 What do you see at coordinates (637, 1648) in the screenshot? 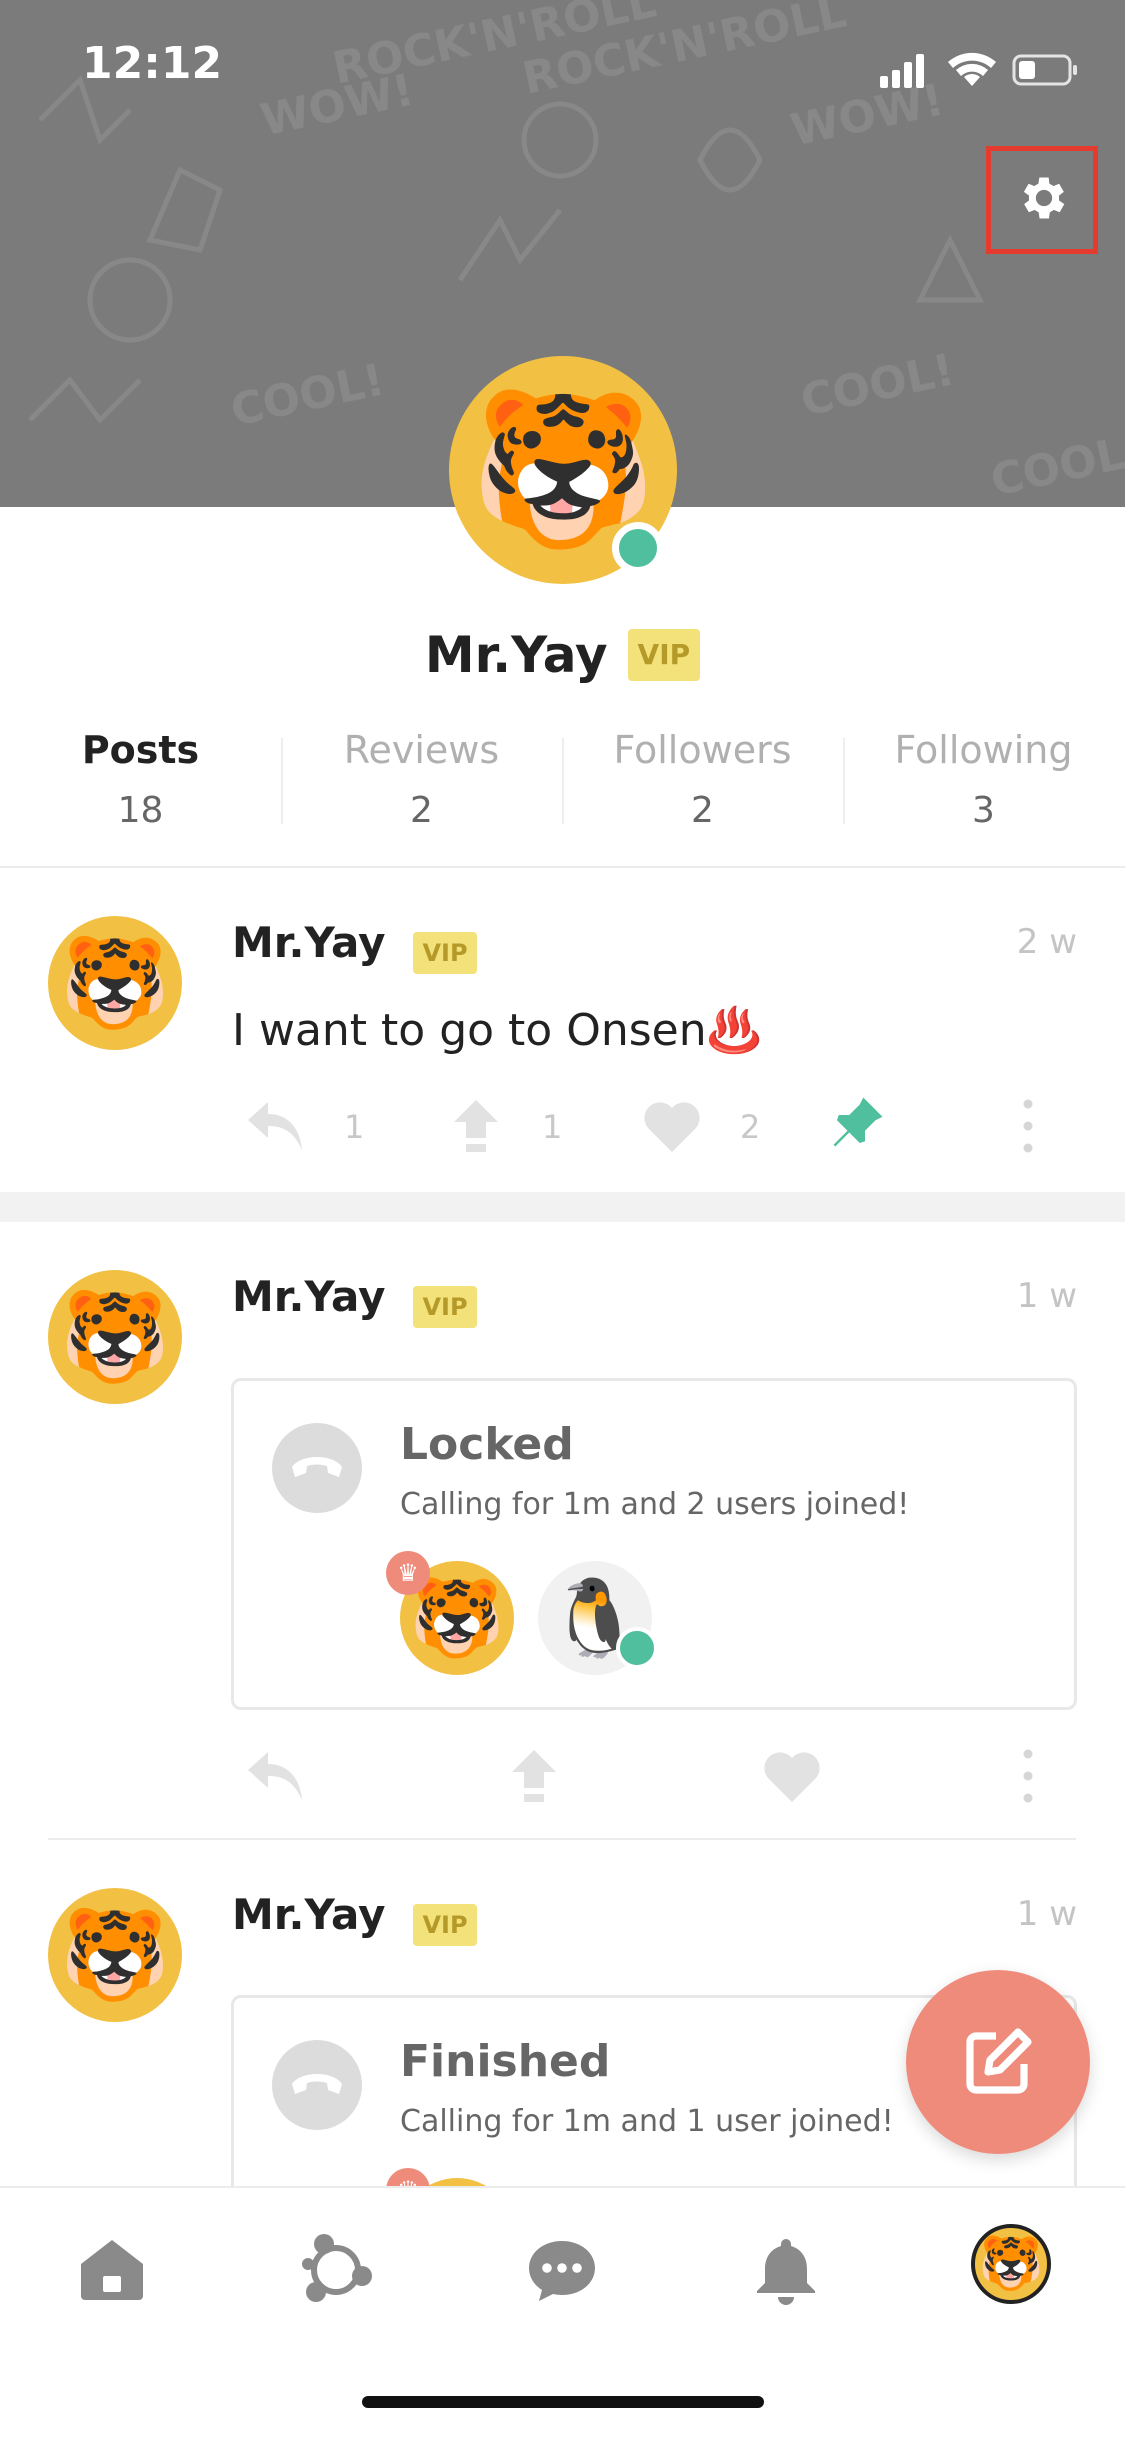
I see `user-badge-icon` at bounding box center [637, 1648].